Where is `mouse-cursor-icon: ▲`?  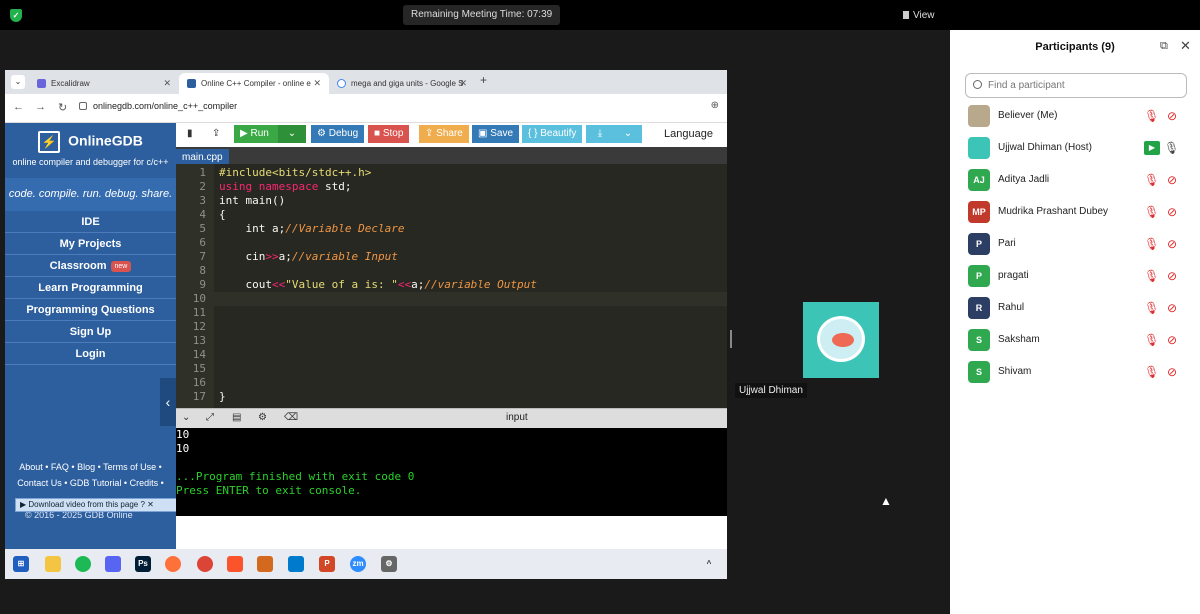 mouse-cursor-icon: ▲ is located at coordinates (886, 501).